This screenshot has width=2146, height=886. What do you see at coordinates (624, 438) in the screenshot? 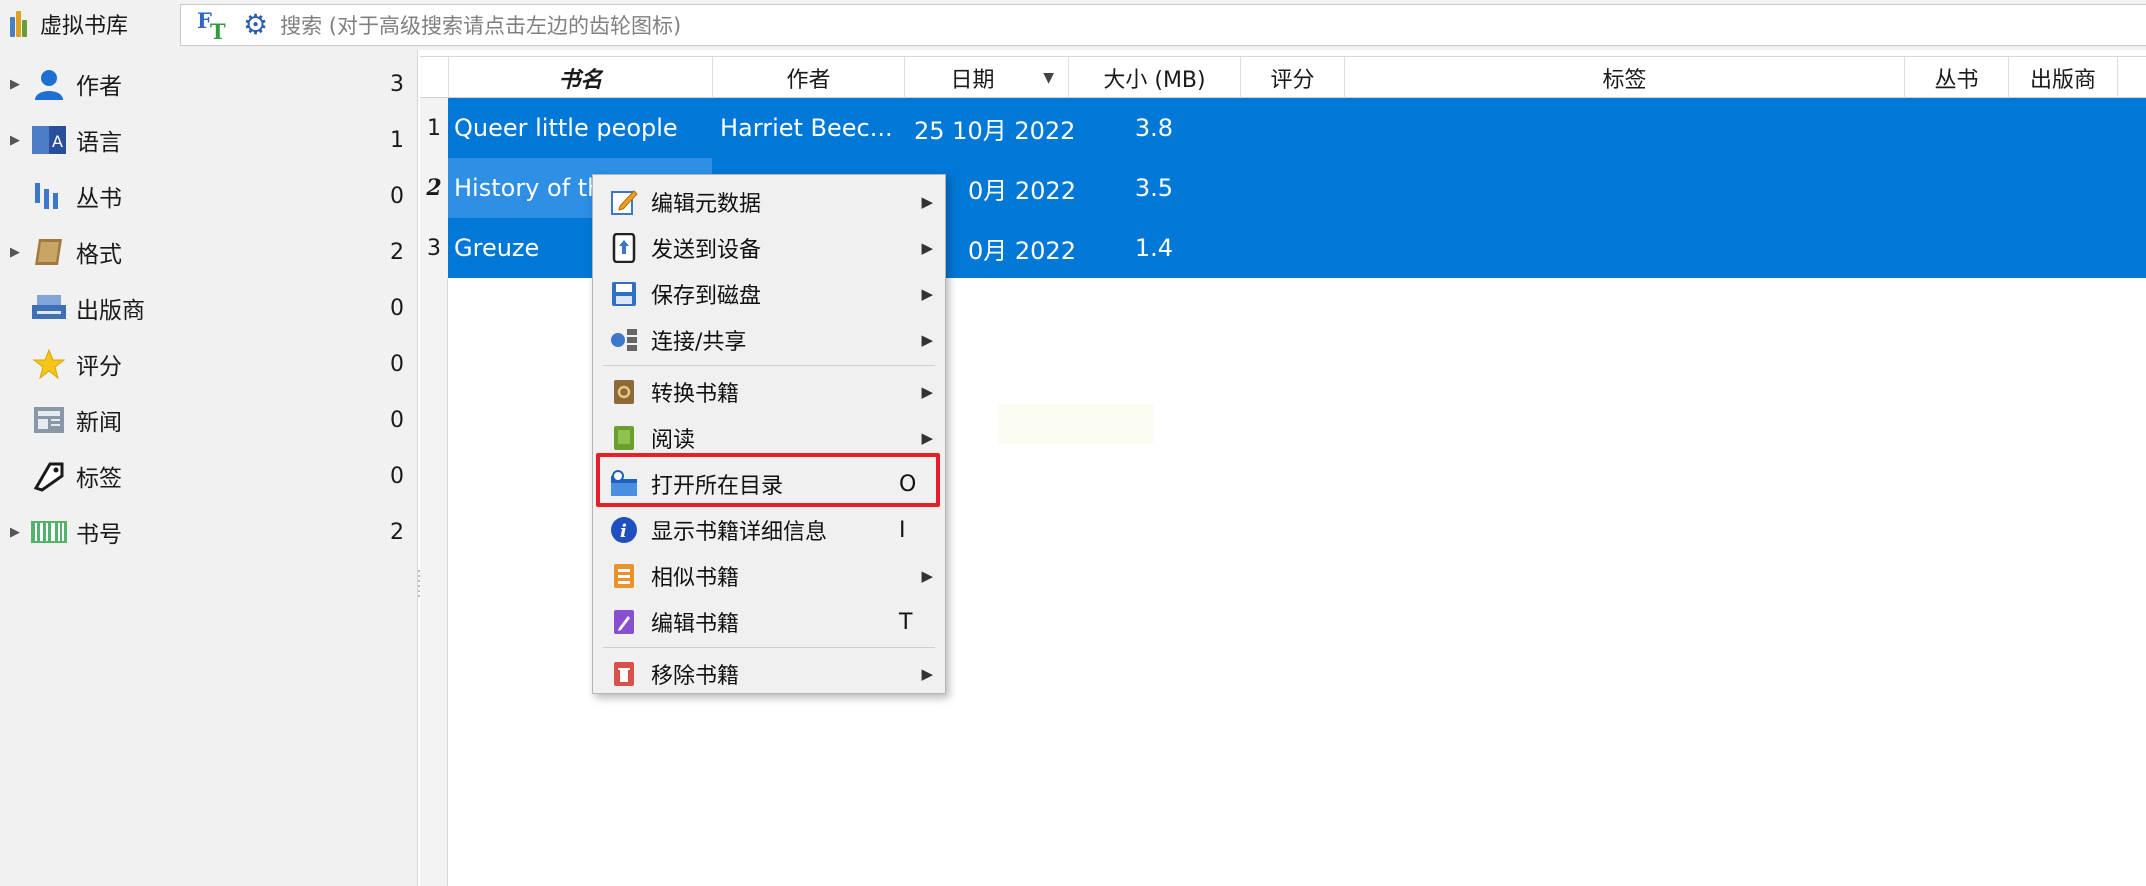
I see `read-book-icon` at bounding box center [624, 438].